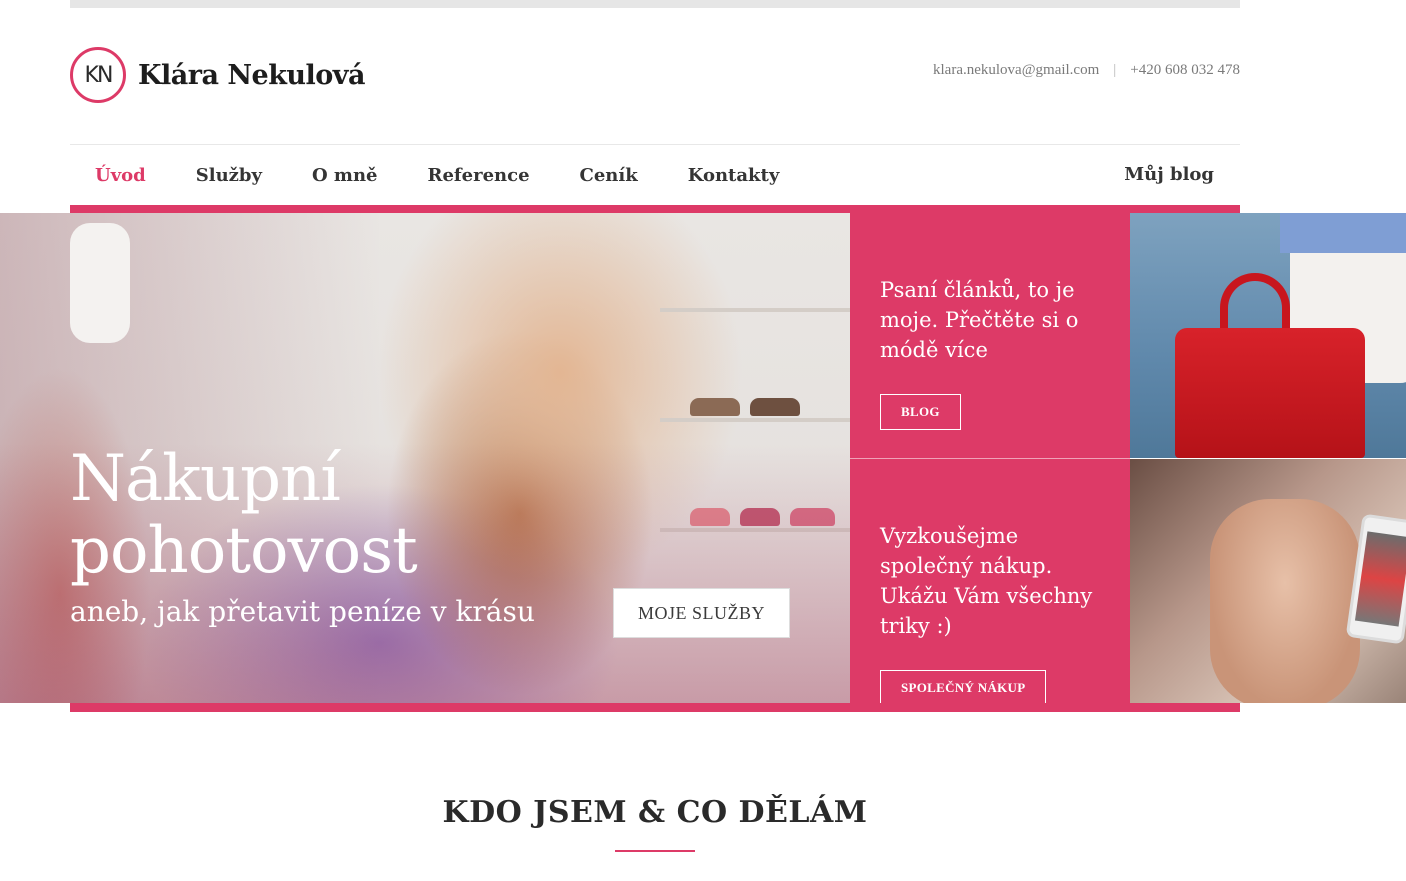 Image resolution: width=1406 pixels, height=881 pixels. I want to click on shopping-button: SPOLEČNÝ NÁKUP, so click(963, 688).